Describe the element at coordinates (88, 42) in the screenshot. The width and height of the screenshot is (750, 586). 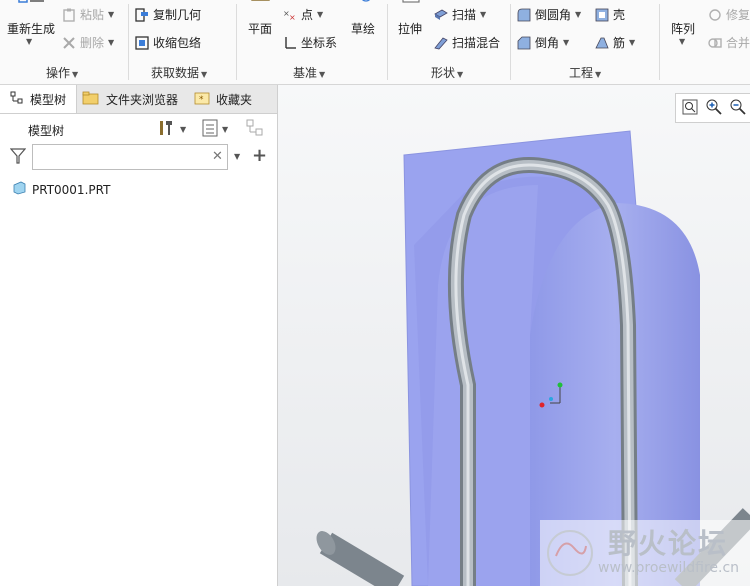
I see `delete-button: 删除 ▼` at that location.